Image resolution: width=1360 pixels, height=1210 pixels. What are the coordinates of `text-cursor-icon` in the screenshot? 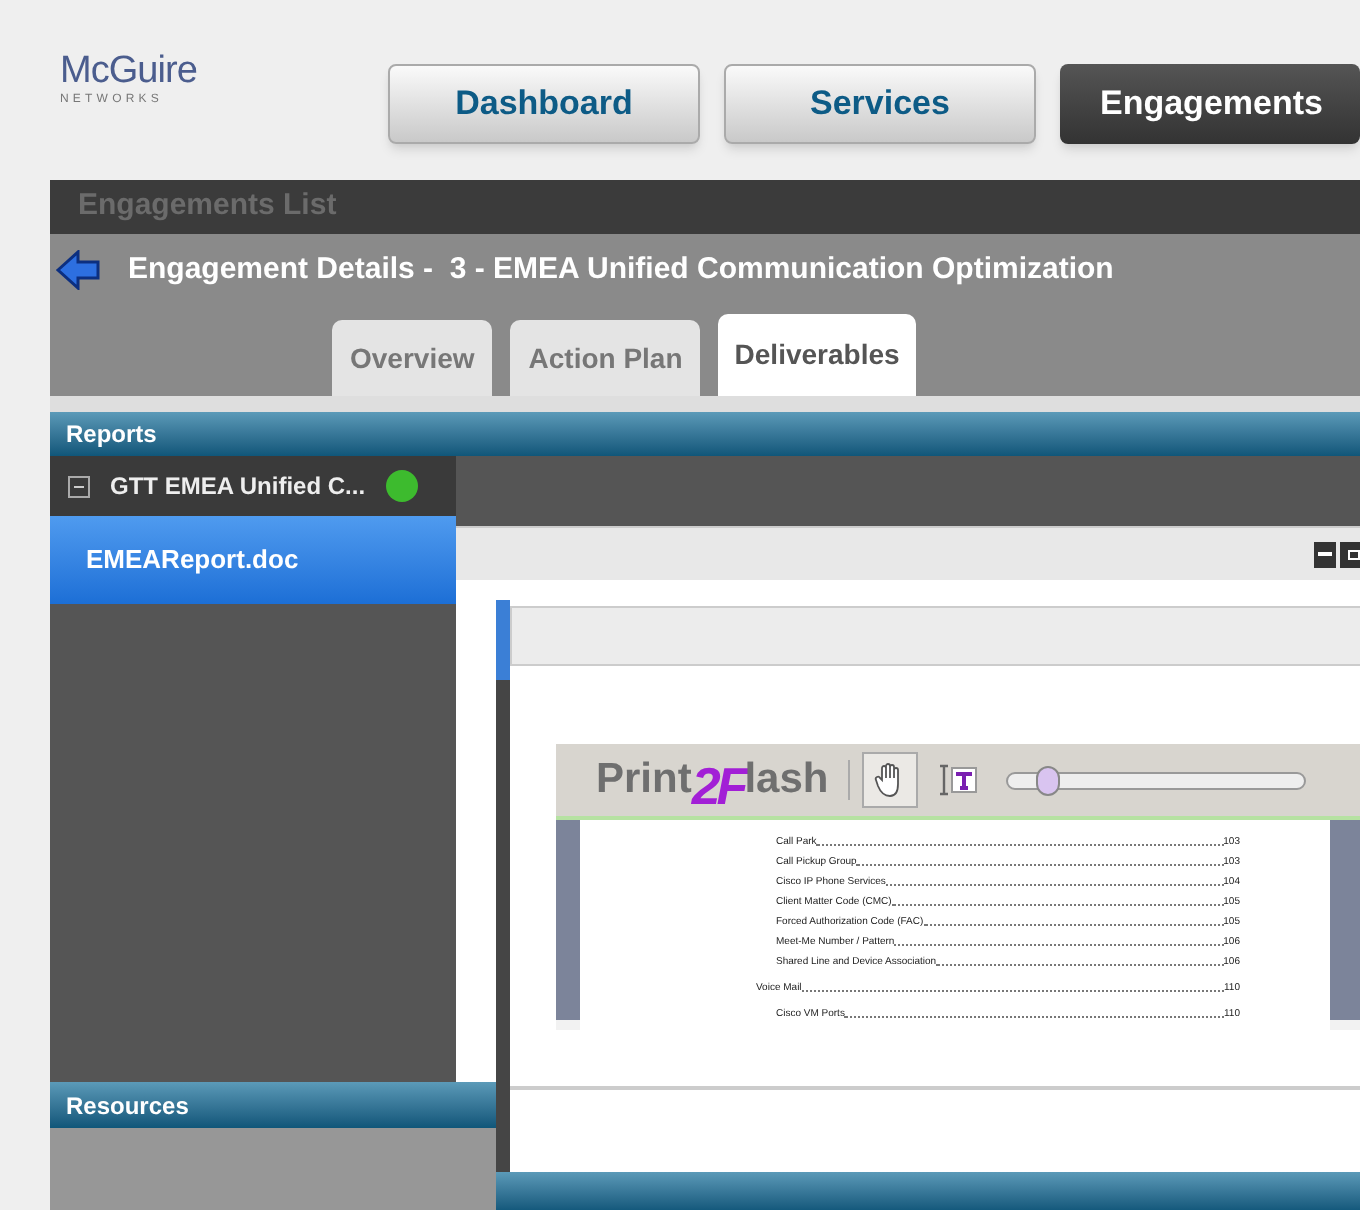 It's located at (958, 780).